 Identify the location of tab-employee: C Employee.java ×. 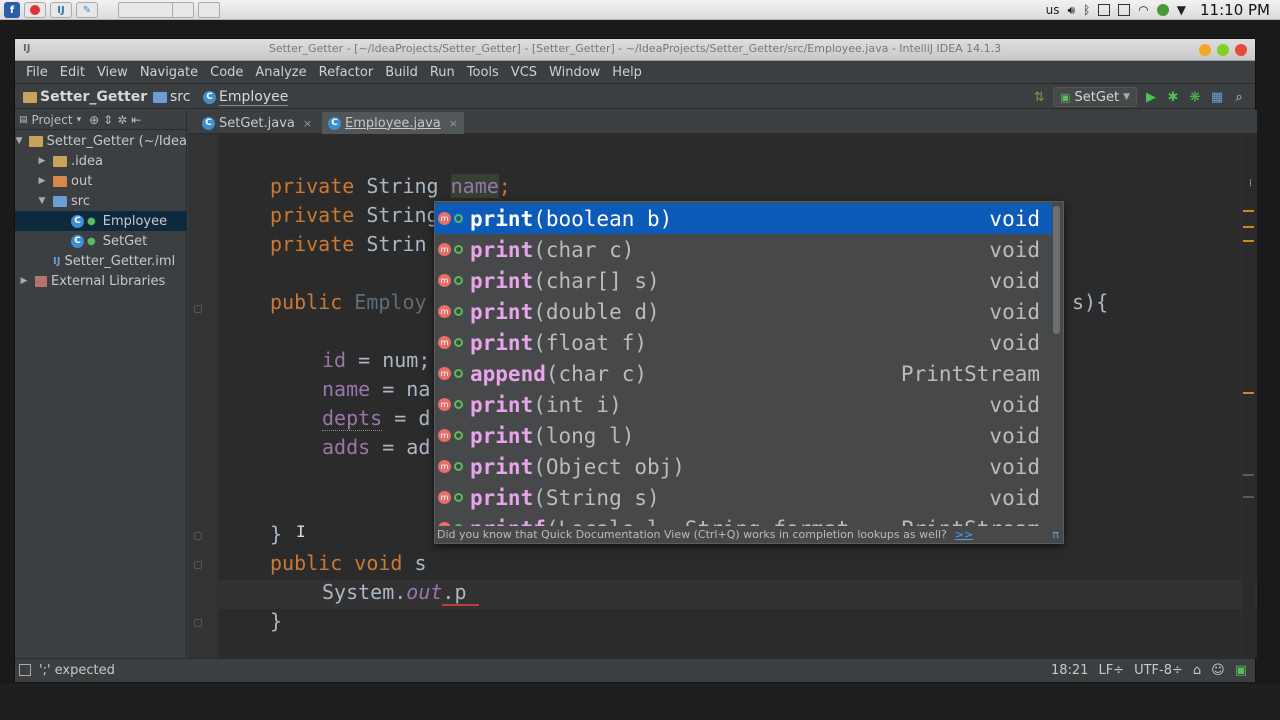
(393, 123).